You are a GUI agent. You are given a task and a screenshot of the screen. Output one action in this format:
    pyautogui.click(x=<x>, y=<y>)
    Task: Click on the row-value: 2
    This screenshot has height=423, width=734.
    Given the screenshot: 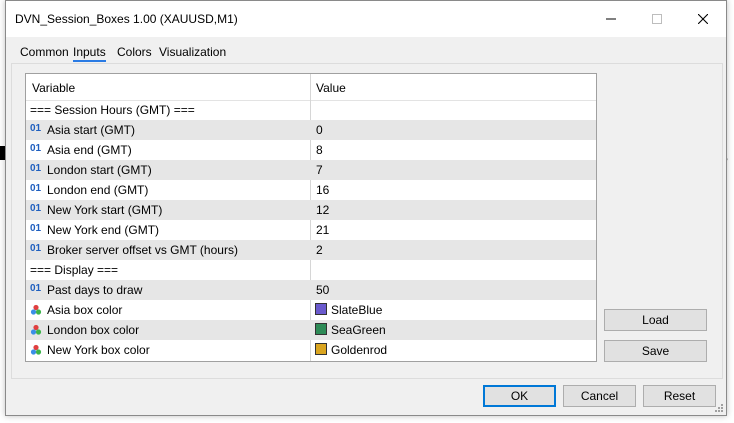 What is the action you would take?
    pyautogui.click(x=319, y=250)
    